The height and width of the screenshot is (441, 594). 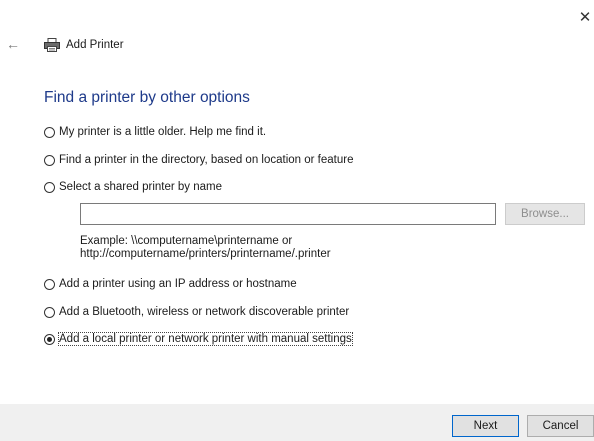 I want to click on radio-shared-printer, so click(x=49, y=187).